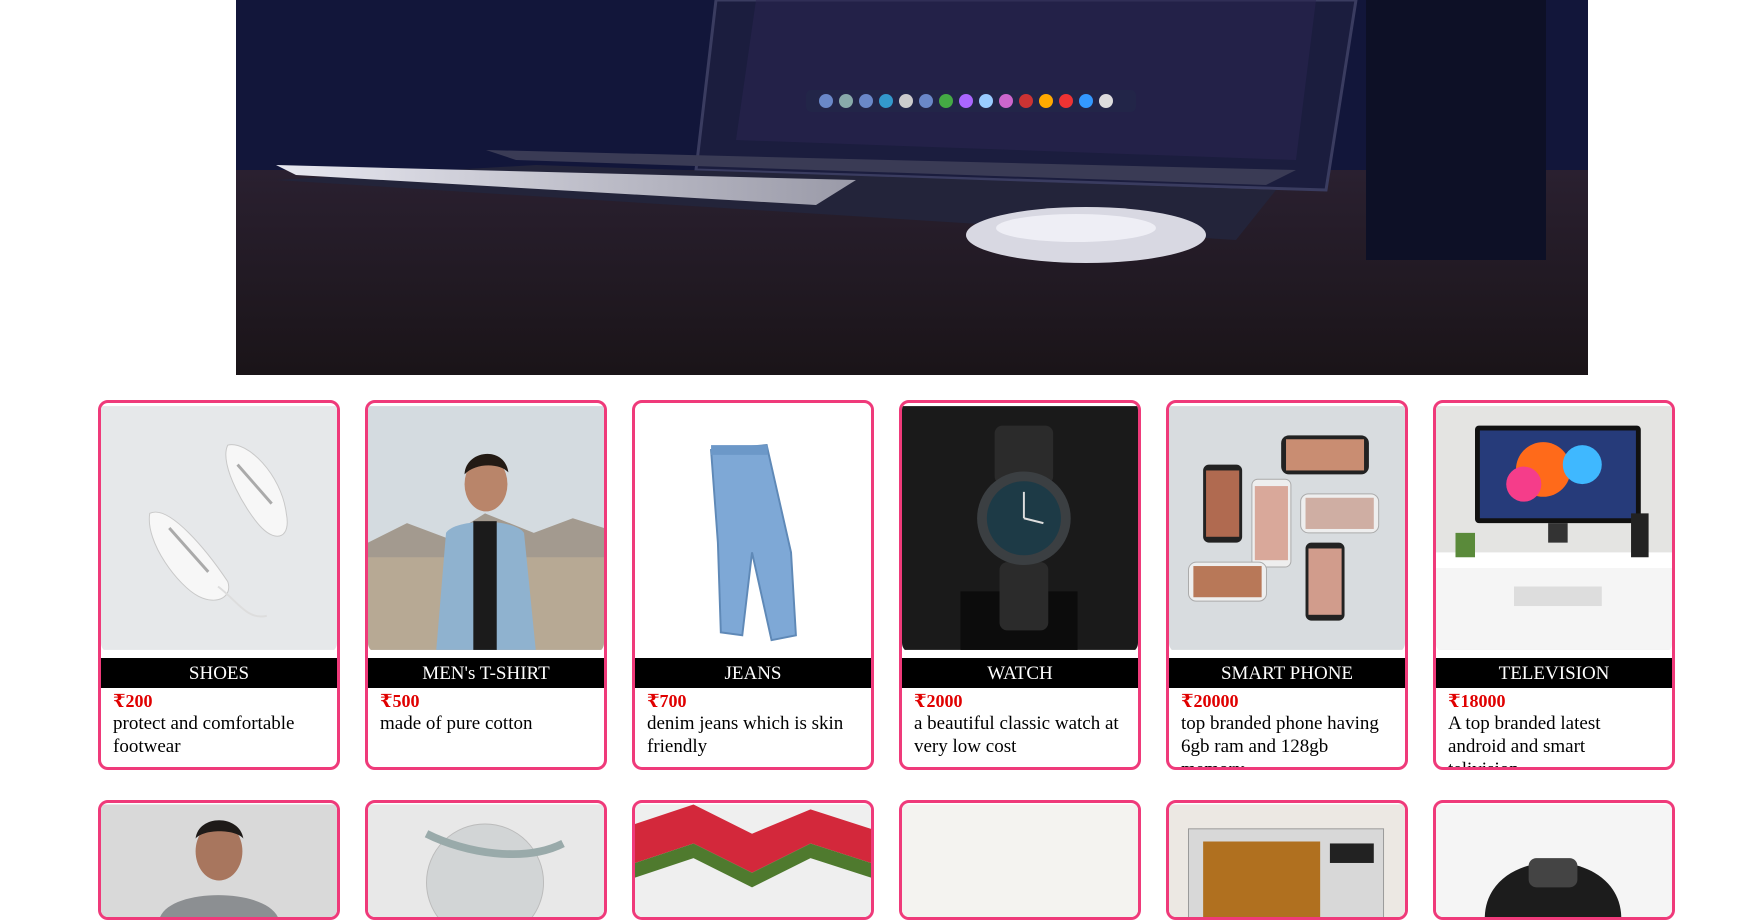 Image resolution: width=1755 pixels, height=920 pixels. I want to click on smartphones-image, so click(1287, 528).